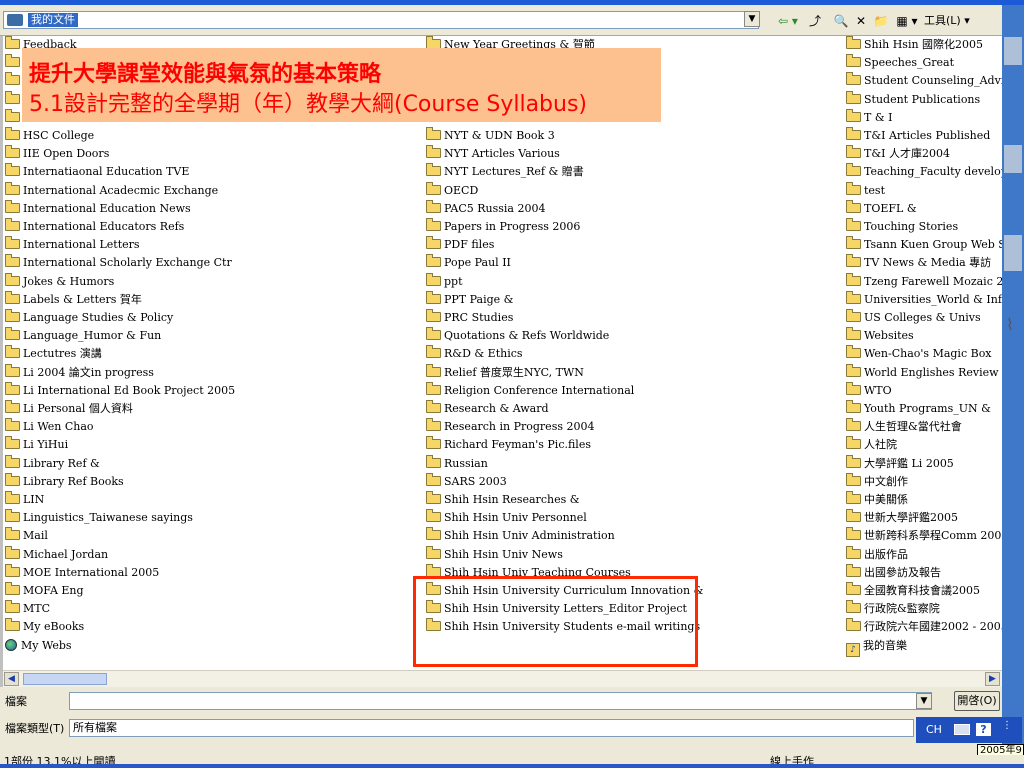  What do you see at coordinates (469, 299) in the screenshot?
I see `file-list-item: PPT Paige &` at bounding box center [469, 299].